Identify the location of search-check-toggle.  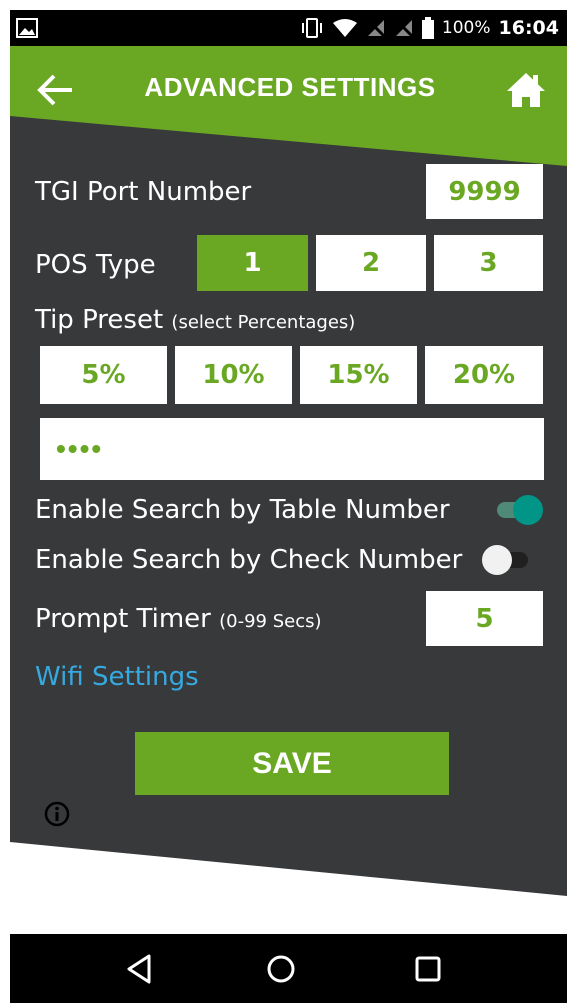
(507, 560).